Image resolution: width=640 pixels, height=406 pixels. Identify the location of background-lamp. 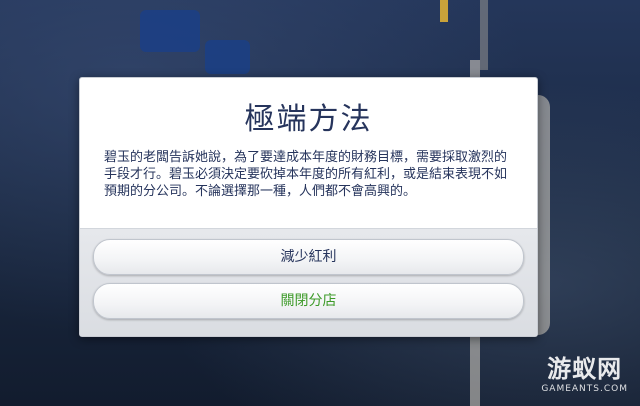
(444, 11).